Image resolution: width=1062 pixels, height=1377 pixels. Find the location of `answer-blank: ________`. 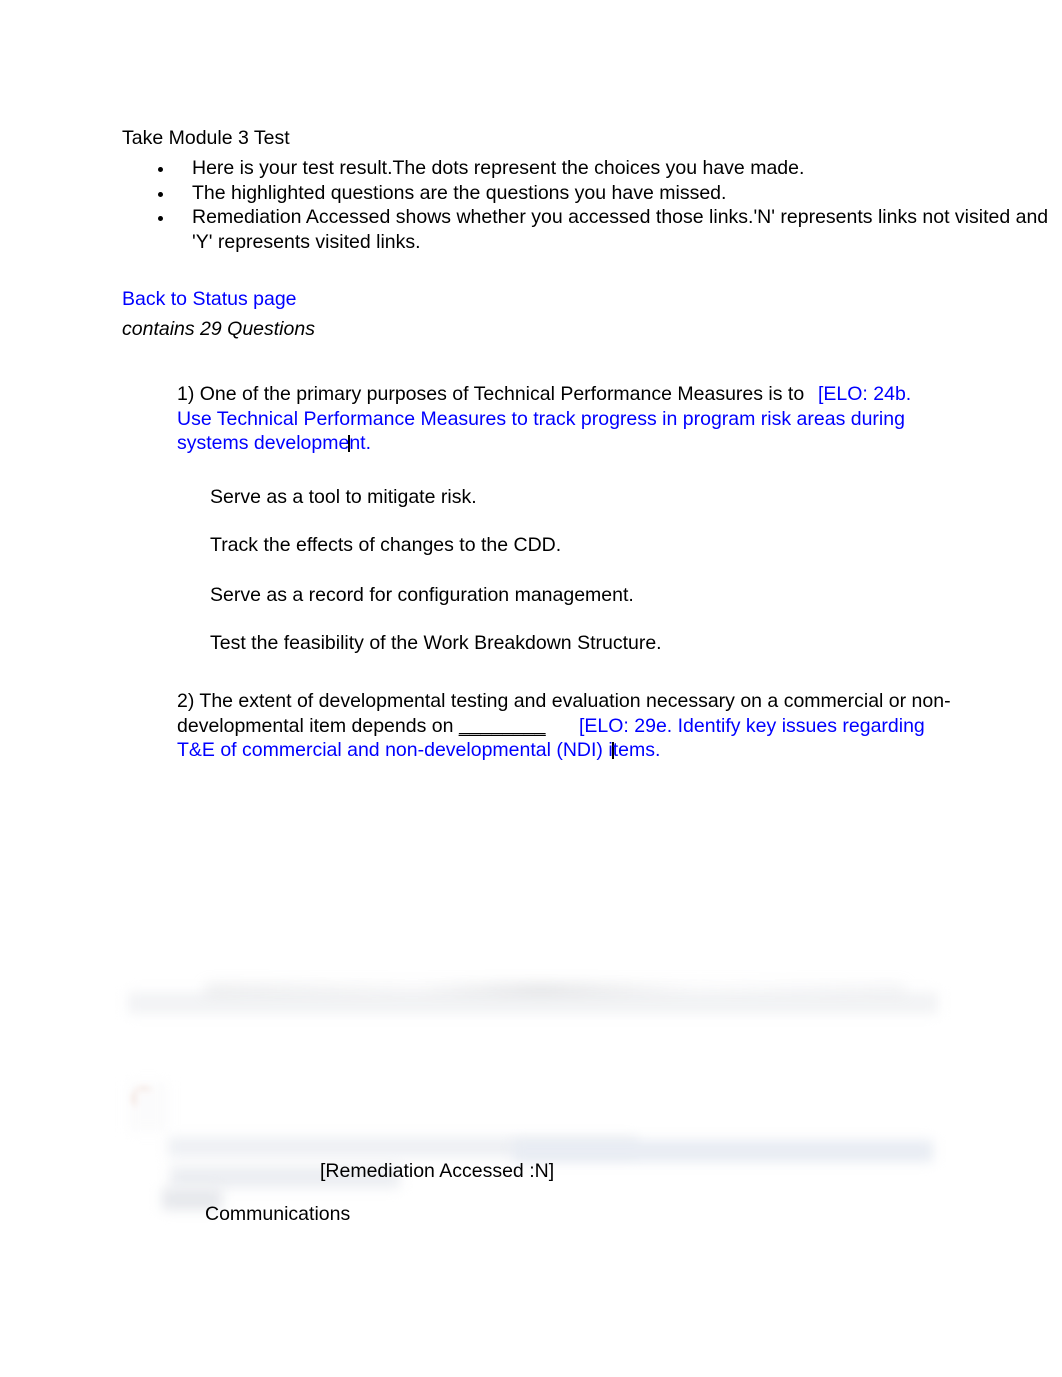

answer-blank: ________ is located at coordinates (502, 725).